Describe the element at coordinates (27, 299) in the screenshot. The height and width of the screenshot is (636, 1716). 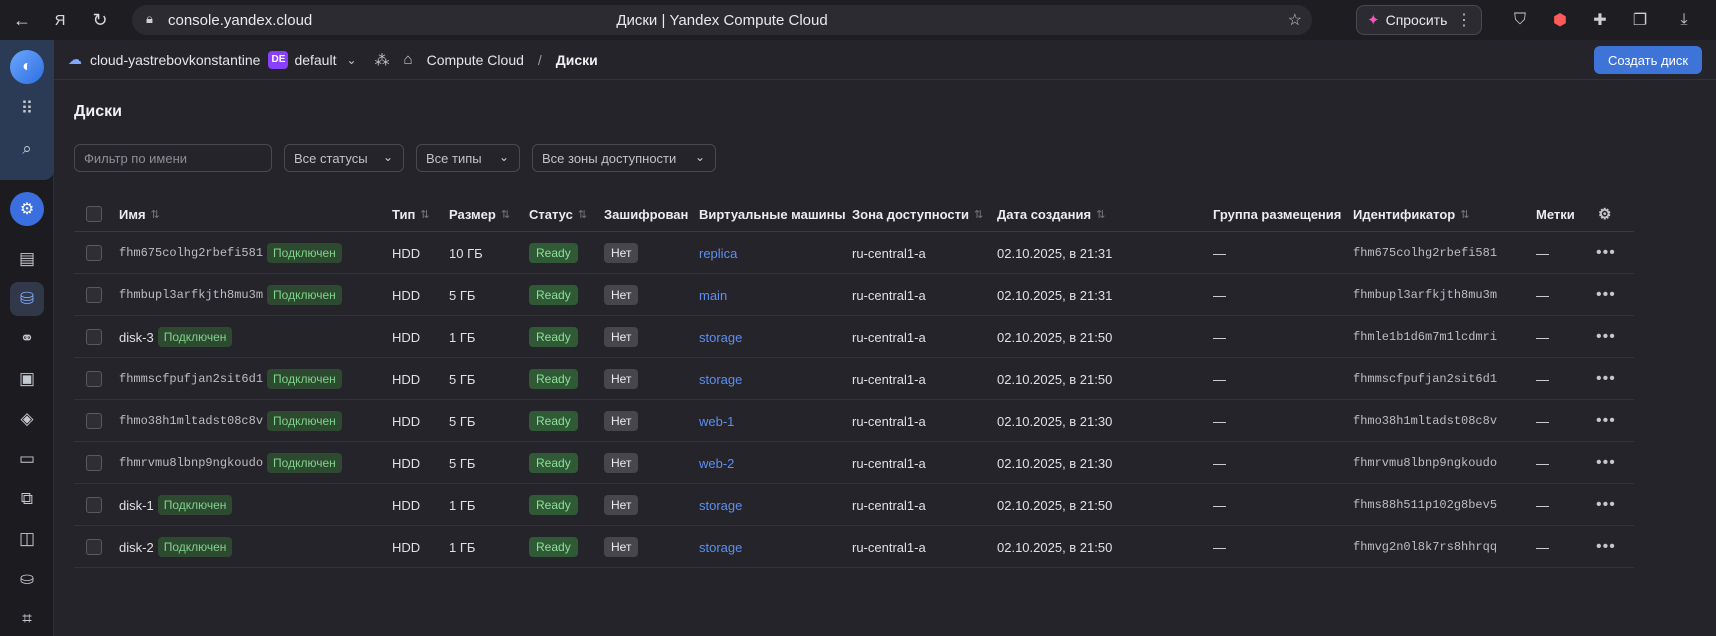
I see `disks-icon: ⛁` at that location.